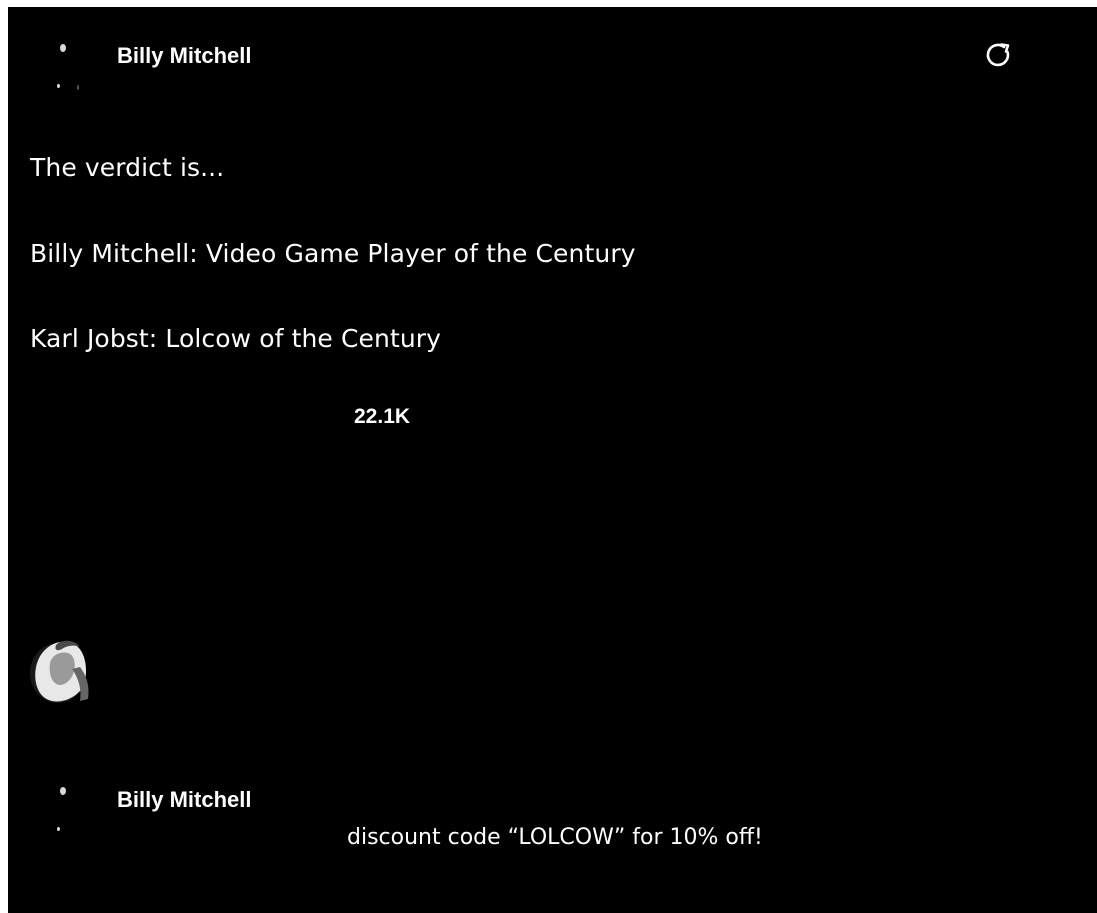 Image resolution: width=1097 pixels, height=913 pixels. I want to click on refresh-icon, so click(999, 55).